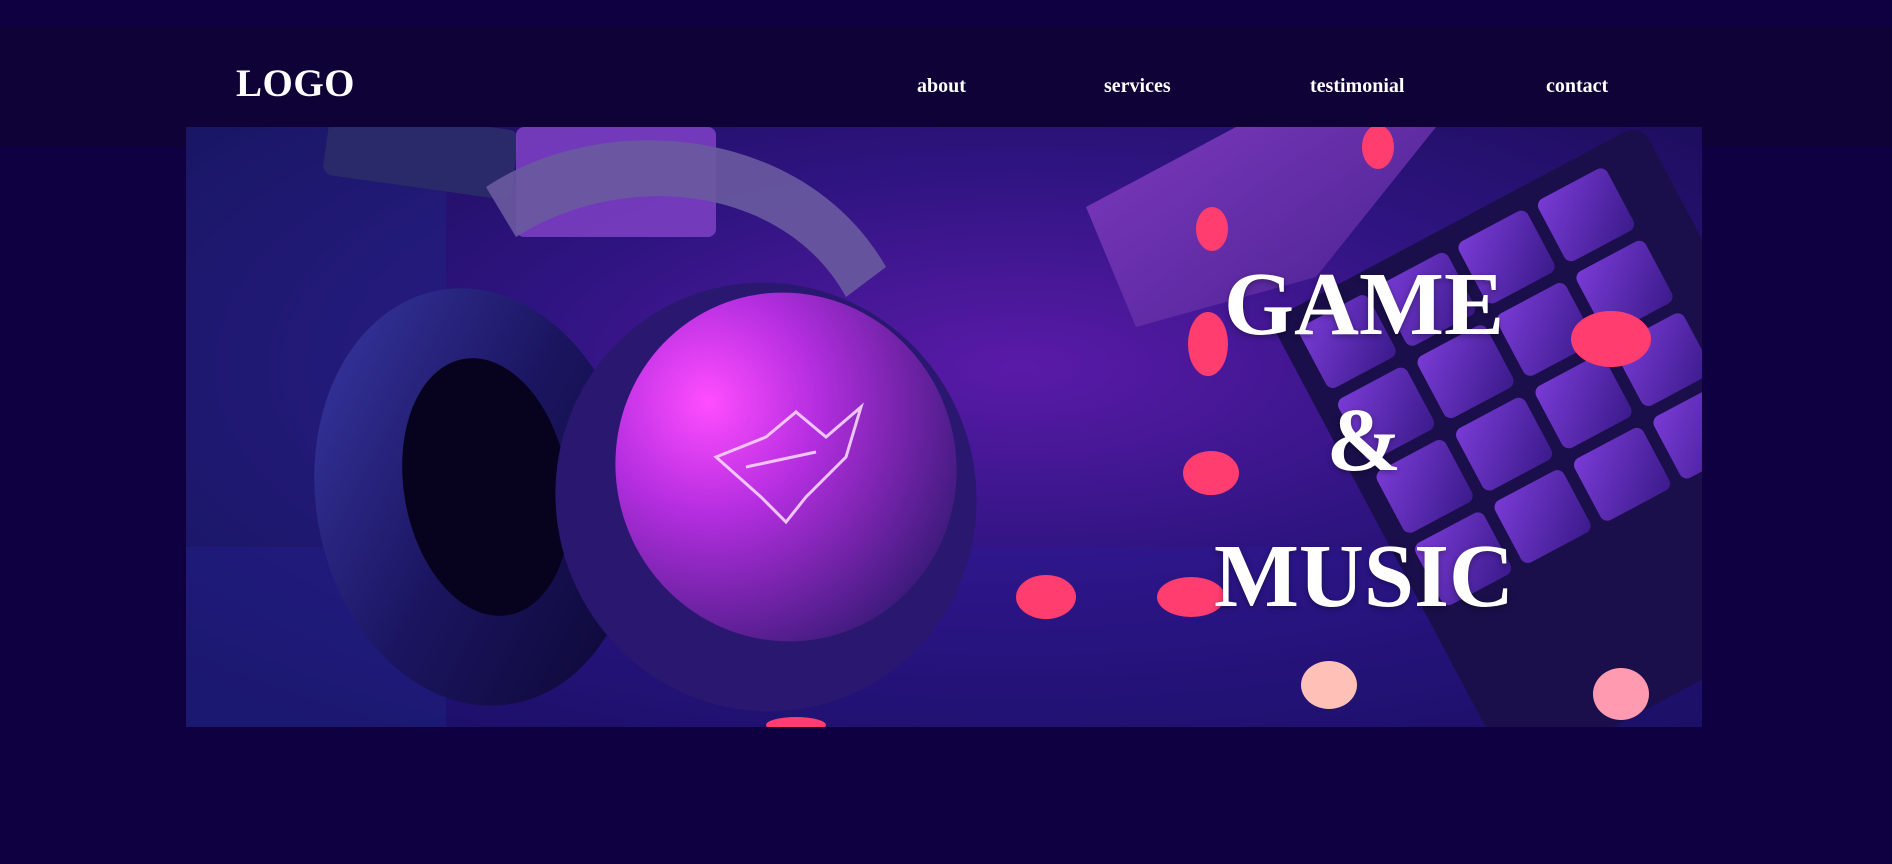 The image size is (1892, 864). Describe the element at coordinates (1137, 86) in the screenshot. I see `nav-link-services: services` at that location.